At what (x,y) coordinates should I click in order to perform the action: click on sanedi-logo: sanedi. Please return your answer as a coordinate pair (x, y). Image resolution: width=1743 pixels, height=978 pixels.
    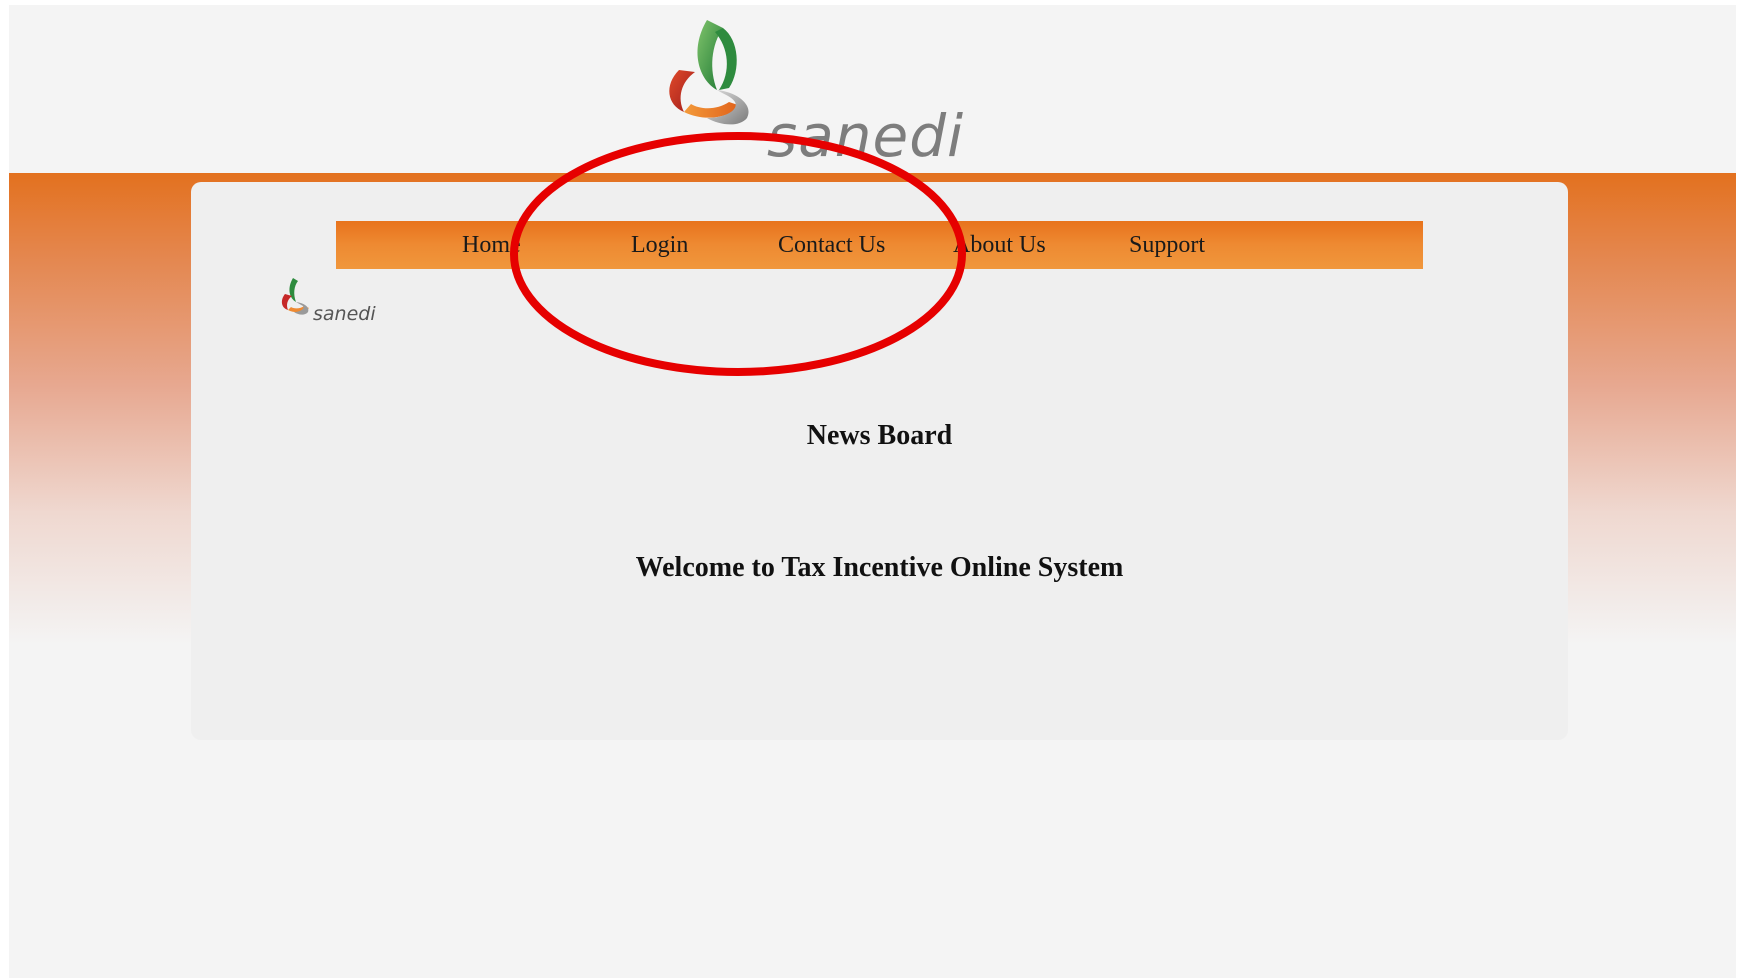
    Looking at the image, I should click on (819, 90).